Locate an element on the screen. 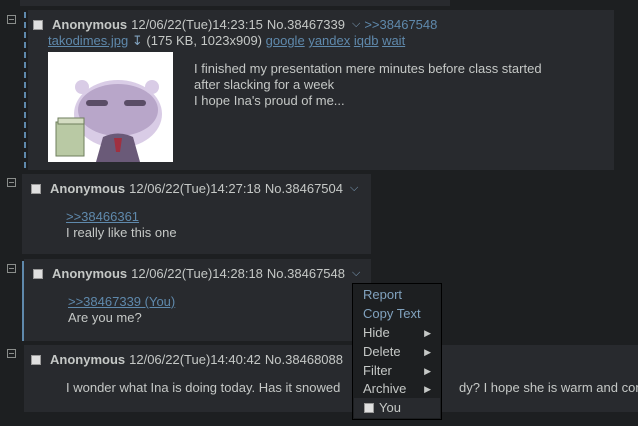 This screenshot has height=426, width=638. post-message: >>38466361 I really like this one is located at coordinates (121, 225).